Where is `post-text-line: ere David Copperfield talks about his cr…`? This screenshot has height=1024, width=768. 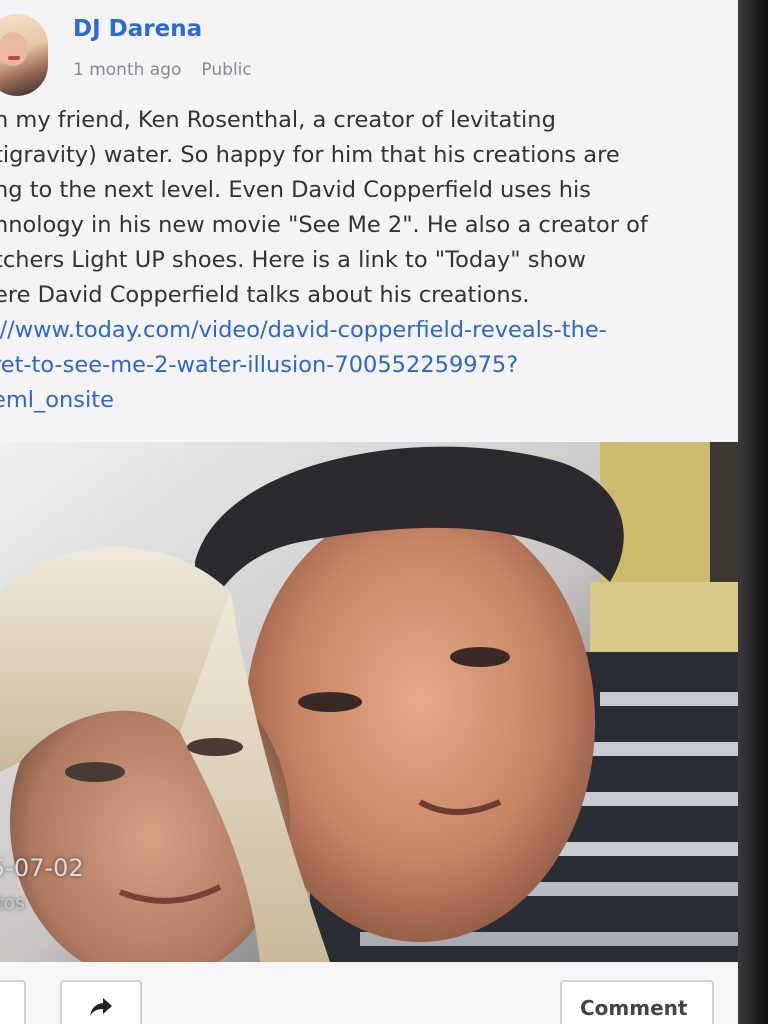
post-text-line: ere David Copperfield talks about his cr… is located at coordinates (265, 295).